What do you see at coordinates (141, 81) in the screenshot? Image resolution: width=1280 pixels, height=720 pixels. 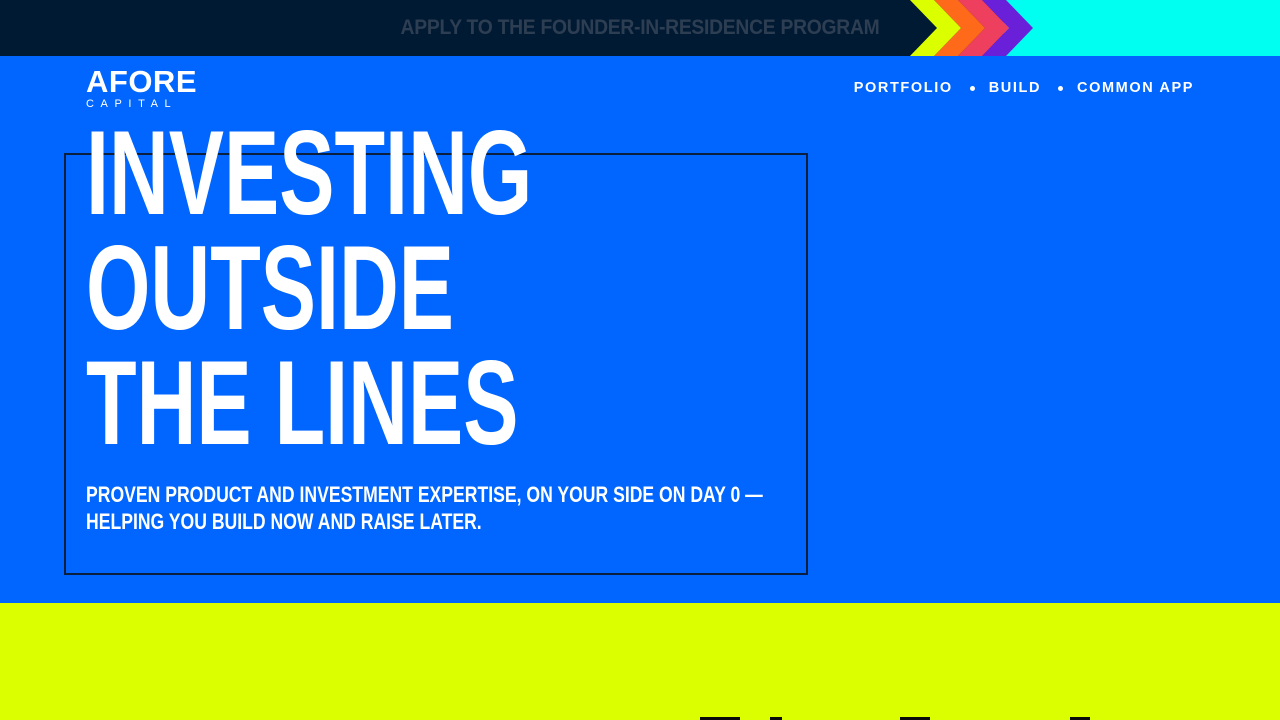 I see `logo-wordmark: AFORE` at bounding box center [141, 81].